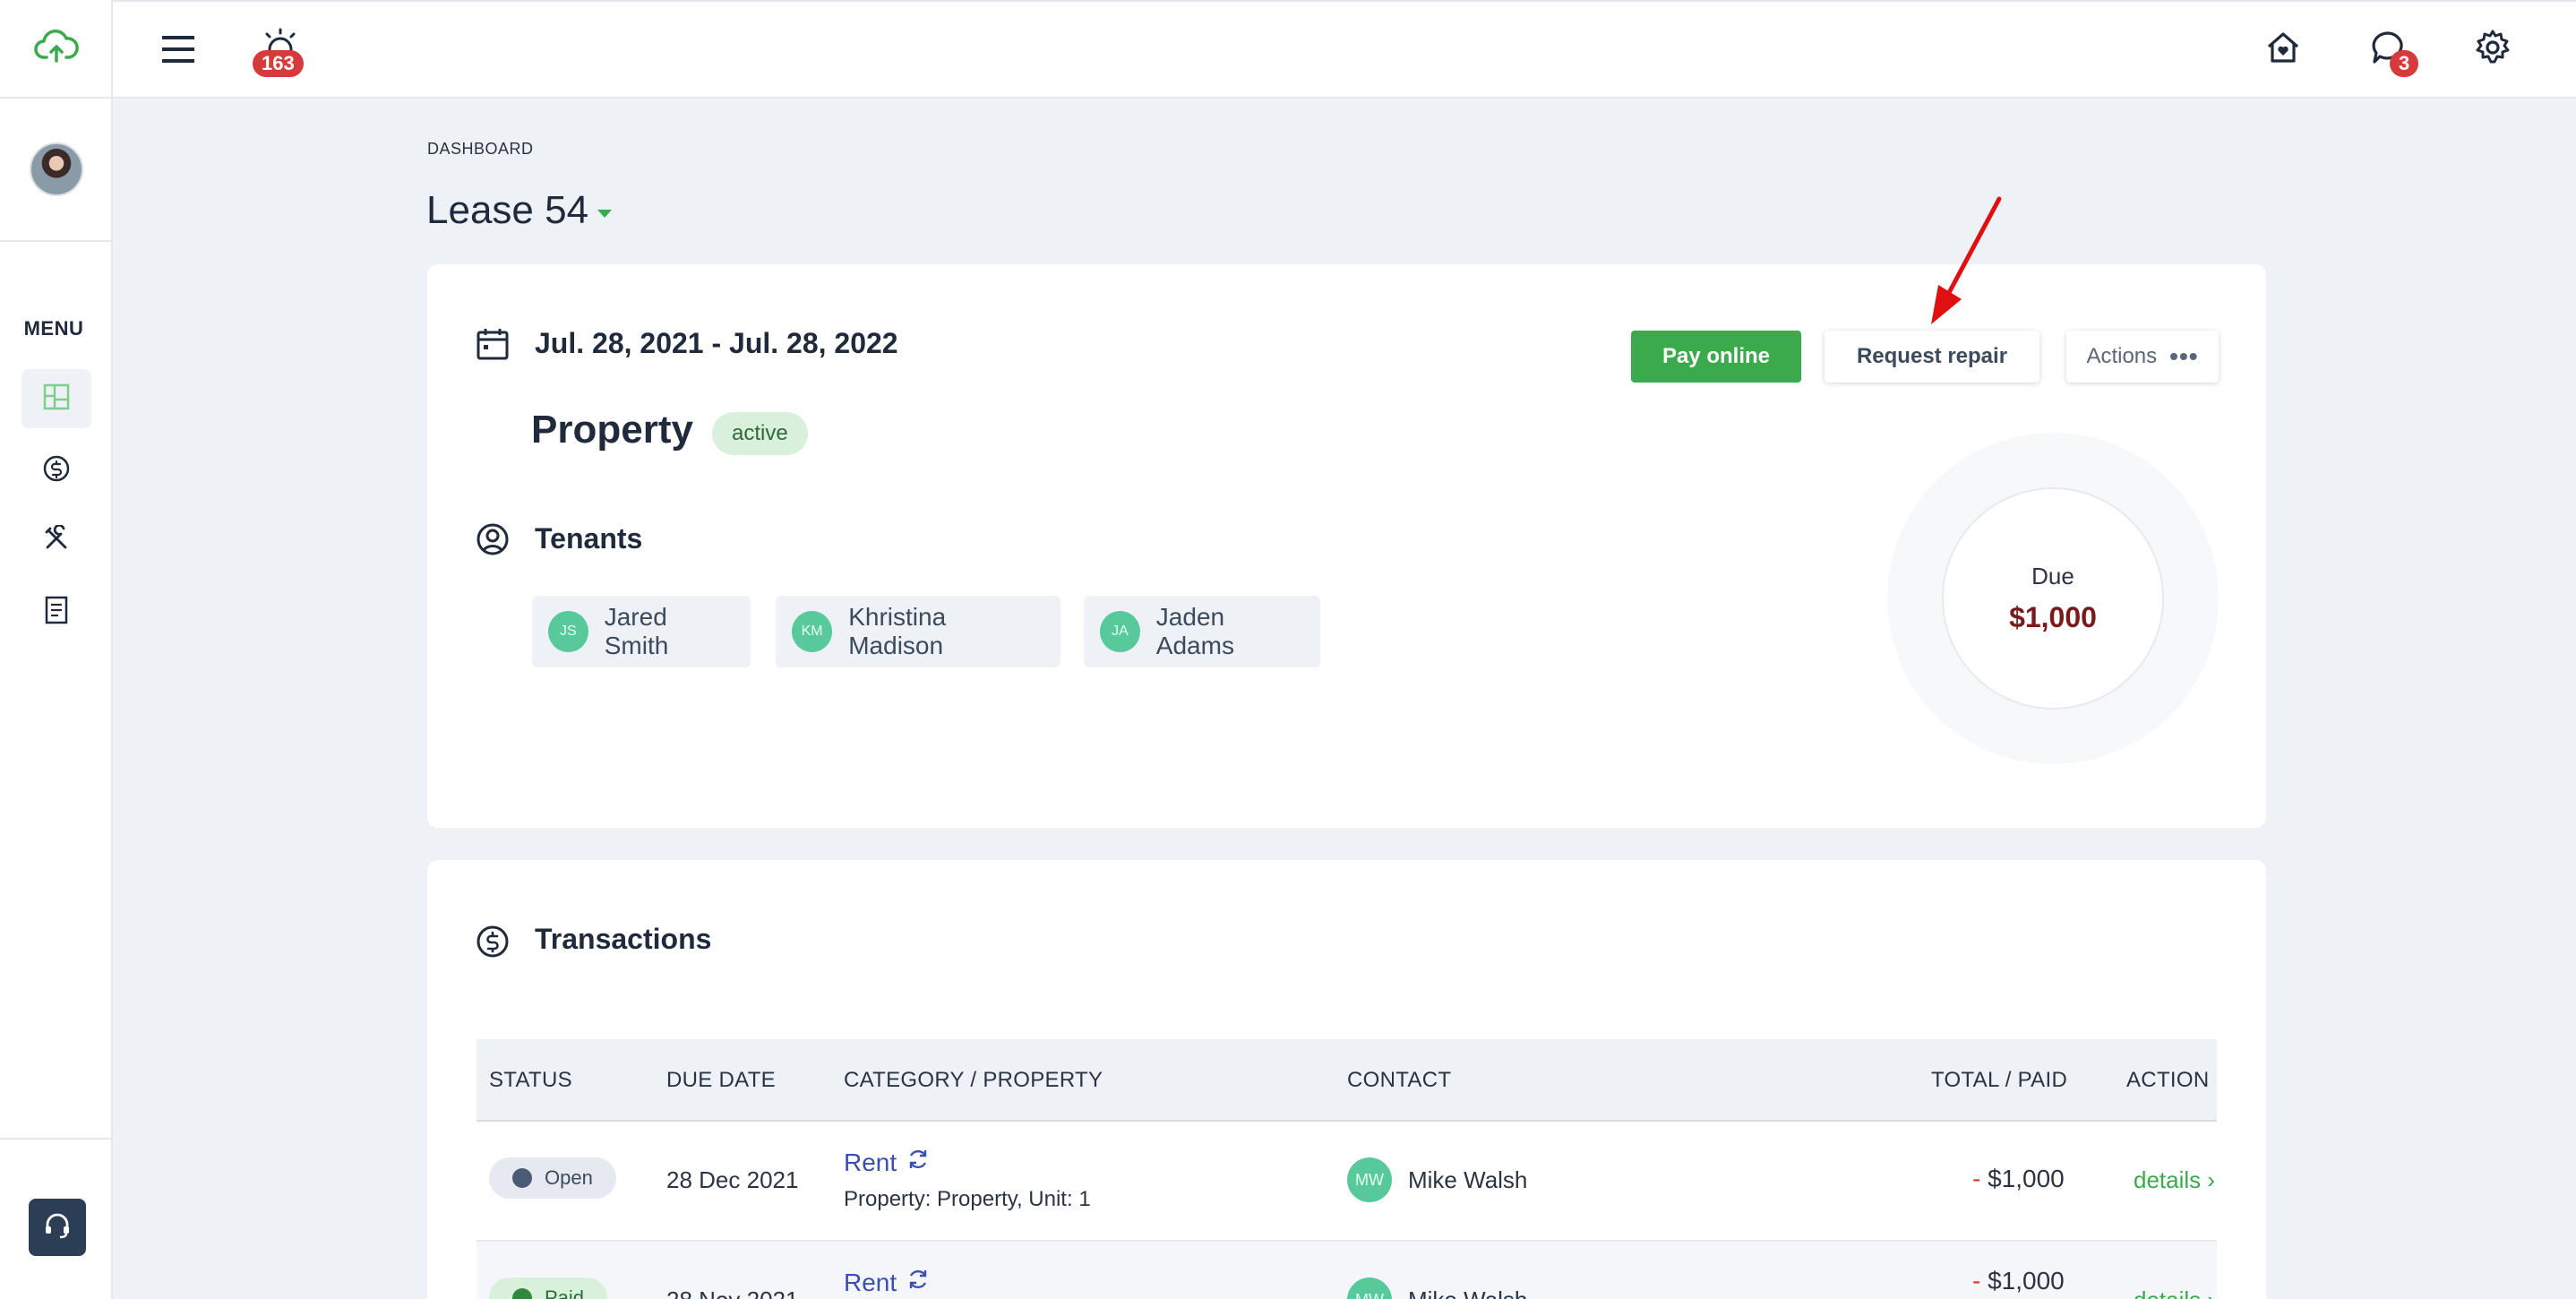  I want to click on breadcrumb: DASHBOARD, so click(480, 149).